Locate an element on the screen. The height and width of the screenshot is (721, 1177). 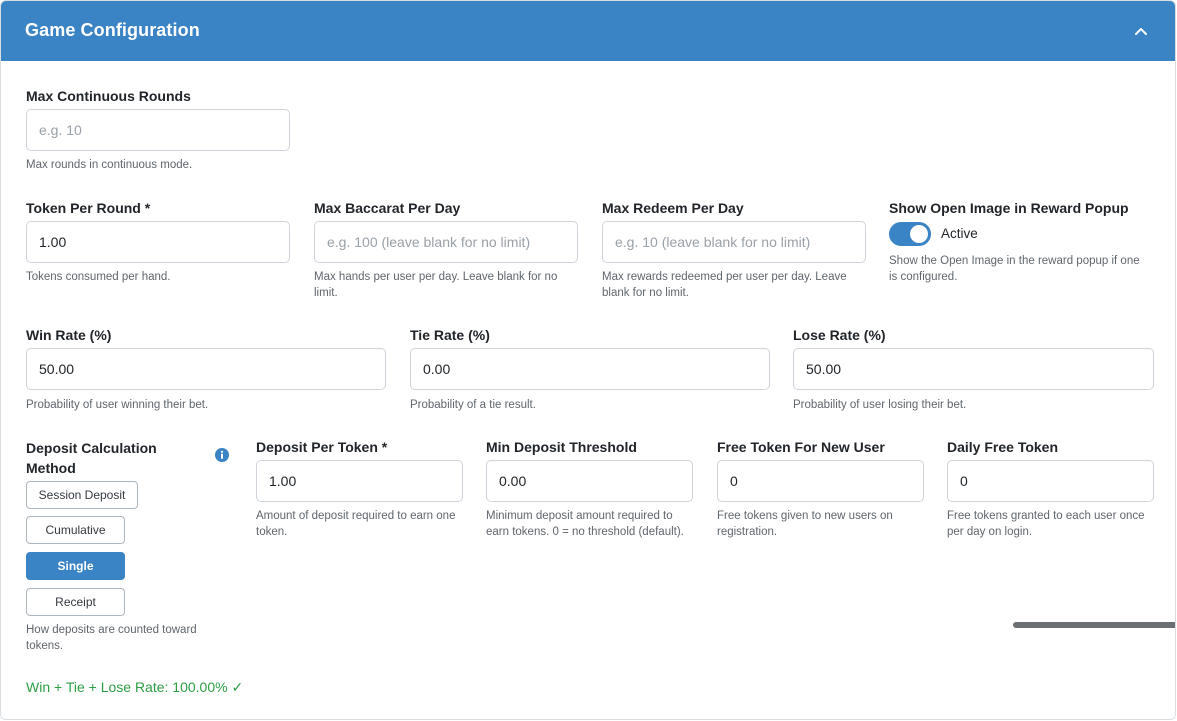
daily-free-token-input is located at coordinates (1050, 481).